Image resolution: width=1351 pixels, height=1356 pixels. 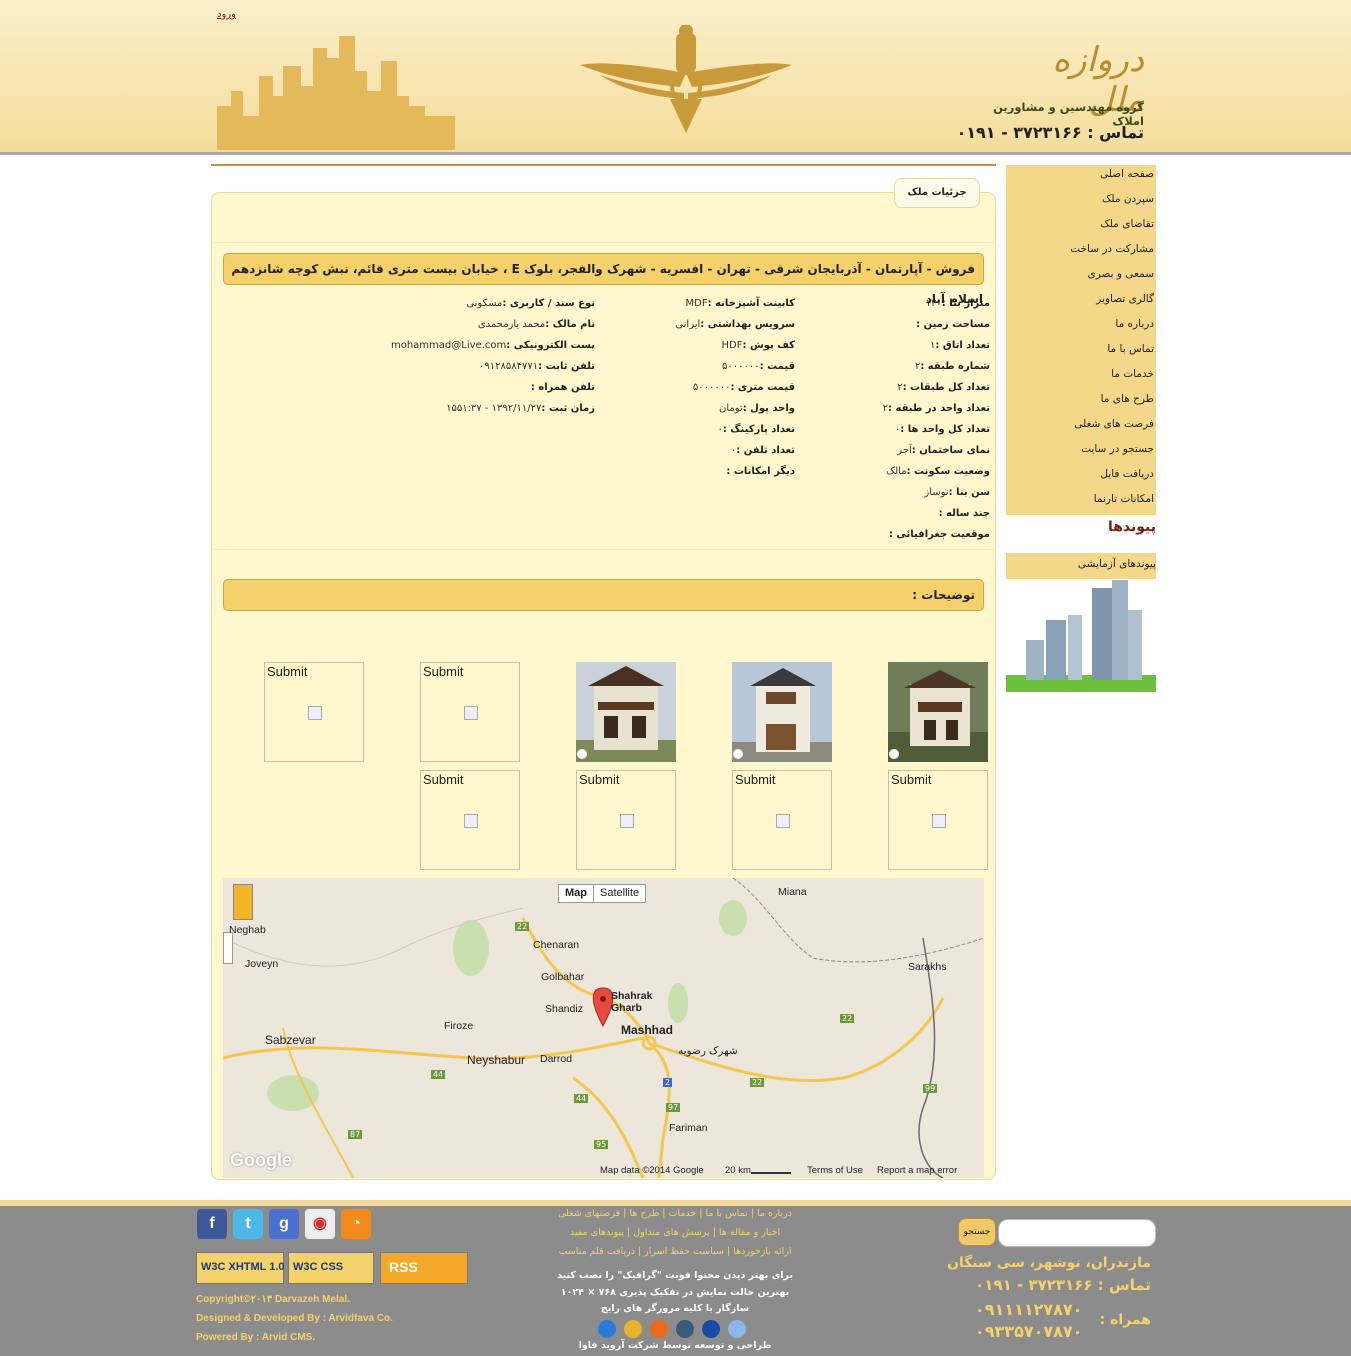 What do you see at coordinates (601, 1144) in the screenshot?
I see `road-shield: 95` at bounding box center [601, 1144].